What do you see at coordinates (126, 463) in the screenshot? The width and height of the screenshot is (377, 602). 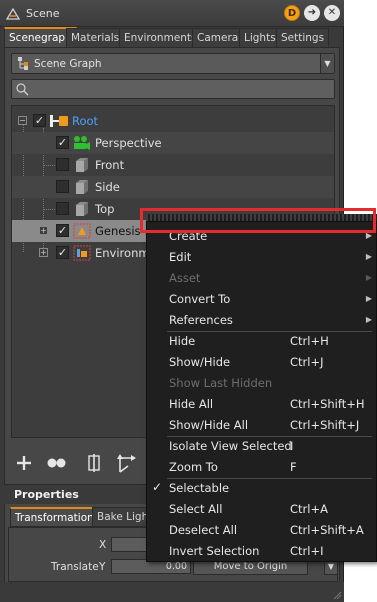 I see `transform-icon` at bounding box center [126, 463].